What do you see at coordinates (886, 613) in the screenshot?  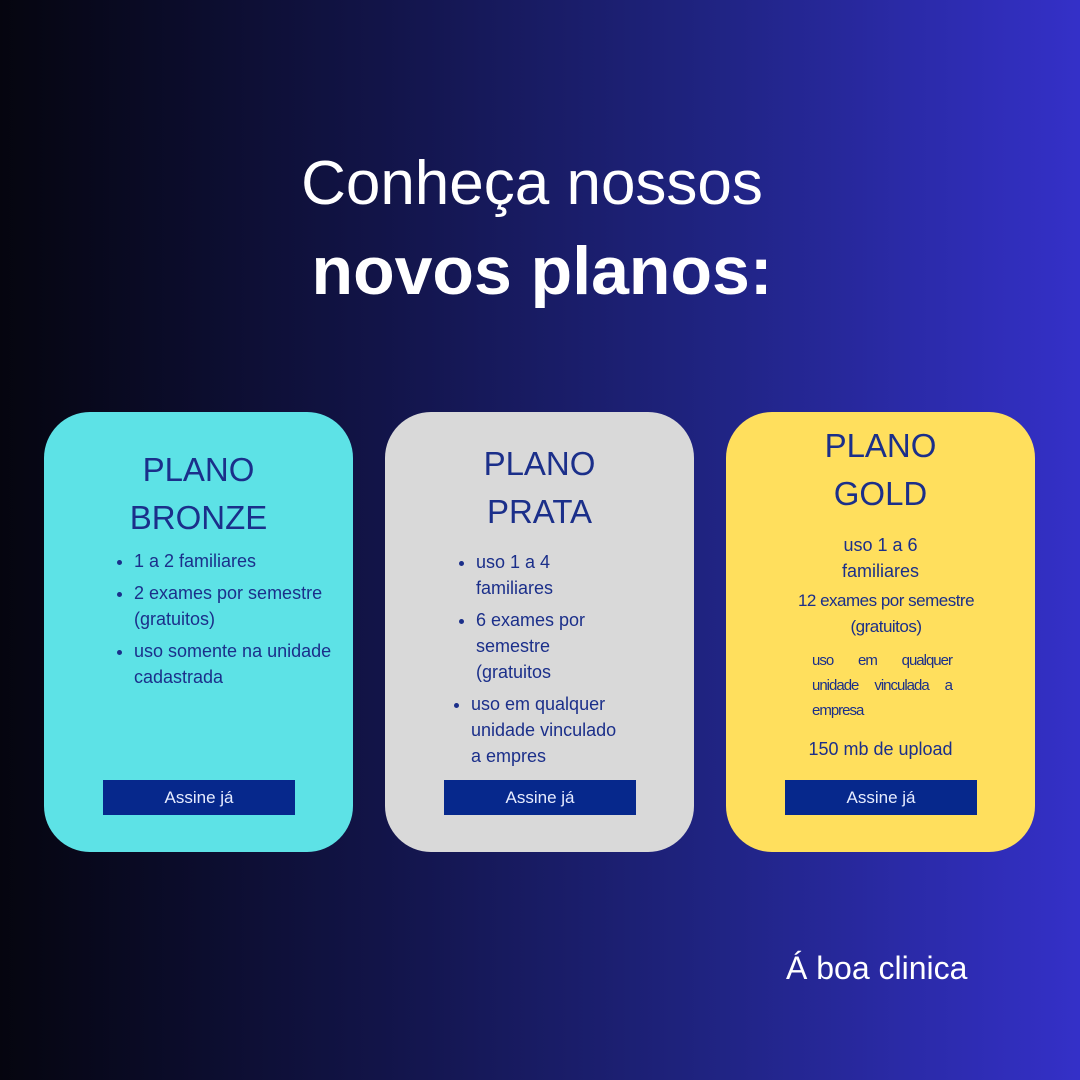 I see `plan-feature: 12 exames por semestre (gratuitos)` at bounding box center [886, 613].